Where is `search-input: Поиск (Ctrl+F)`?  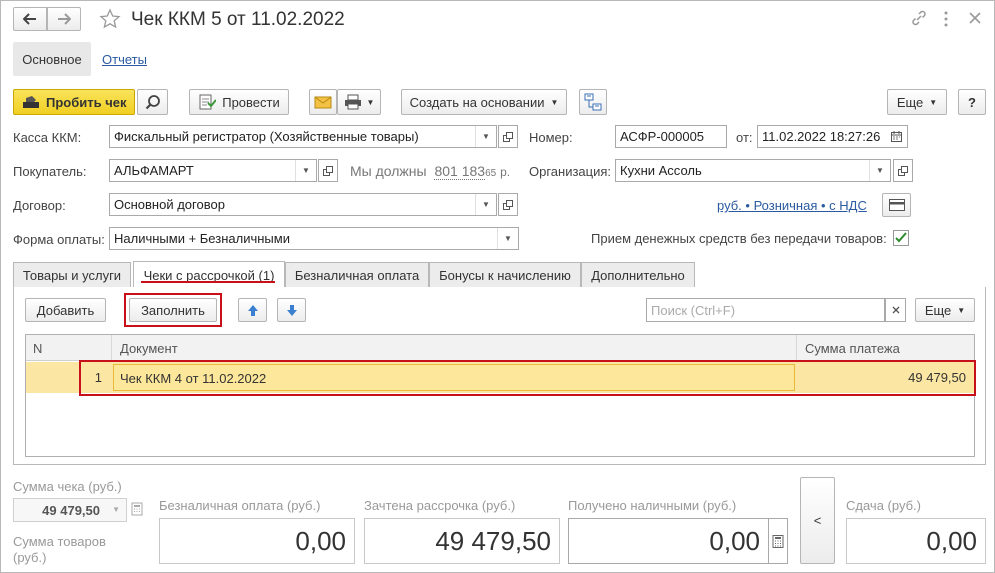
search-input: Поиск (Ctrl+F) is located at coordinates (765, 310).